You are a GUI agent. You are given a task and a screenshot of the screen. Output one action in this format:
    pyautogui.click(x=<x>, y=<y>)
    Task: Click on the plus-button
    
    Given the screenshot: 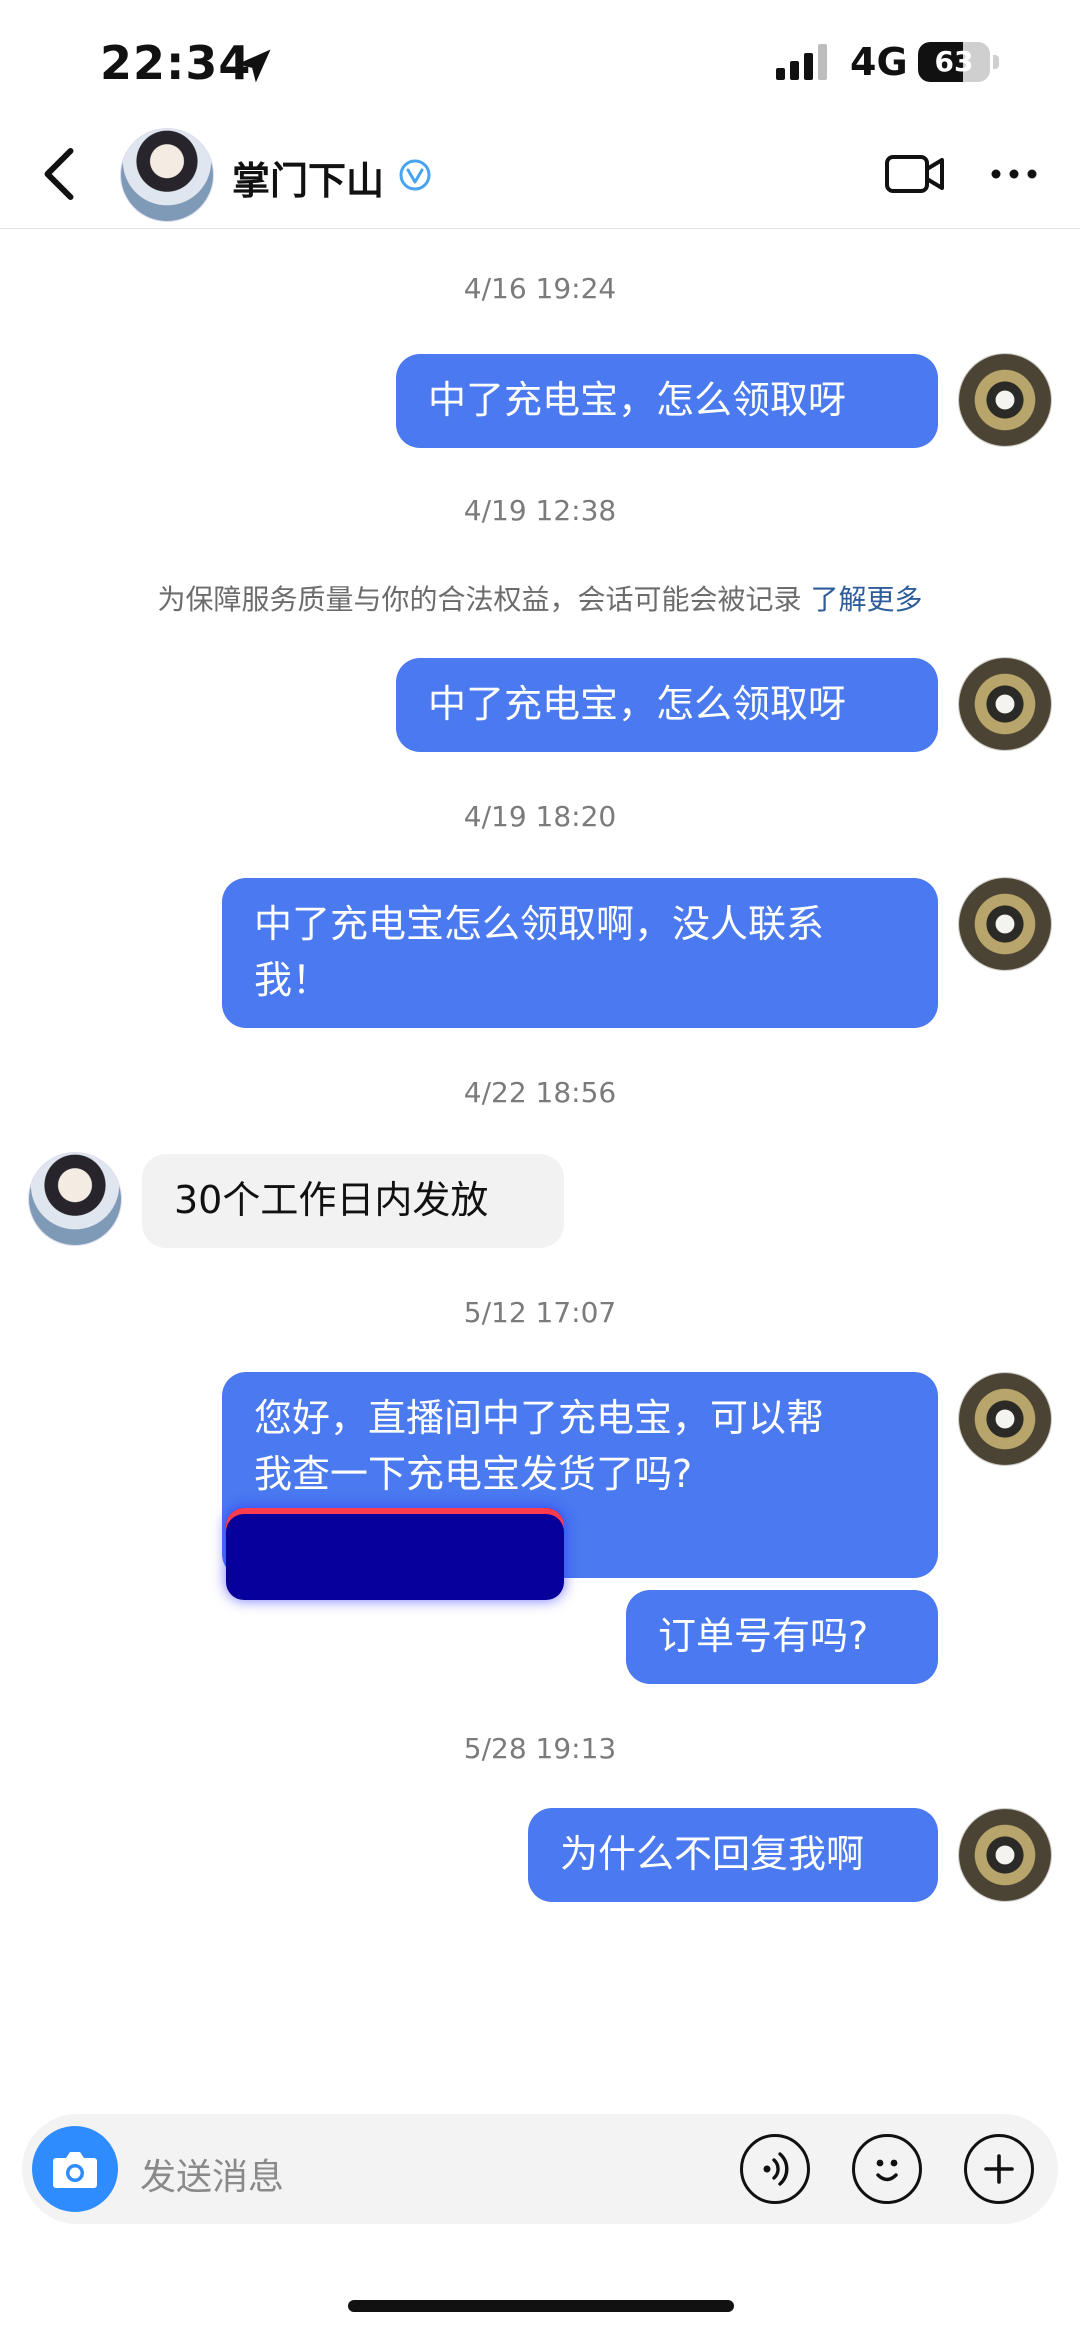 What is the action you would take?
    pyautogui.click(x=999, y=2169)
    